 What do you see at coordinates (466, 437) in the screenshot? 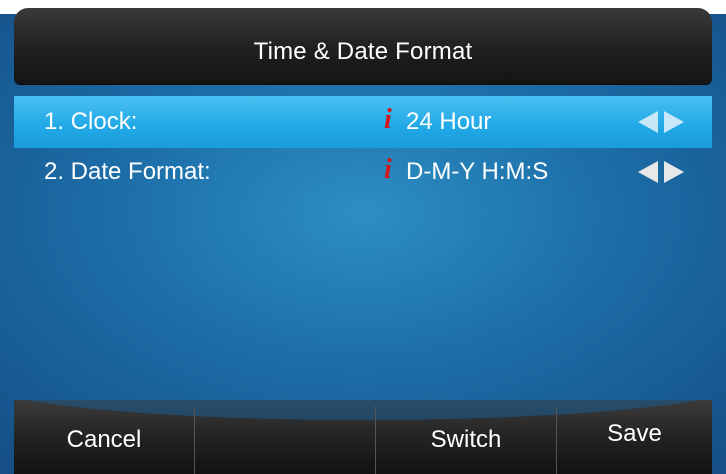
I see `switch-softkey: Switch` at bounding box center [466, 437].